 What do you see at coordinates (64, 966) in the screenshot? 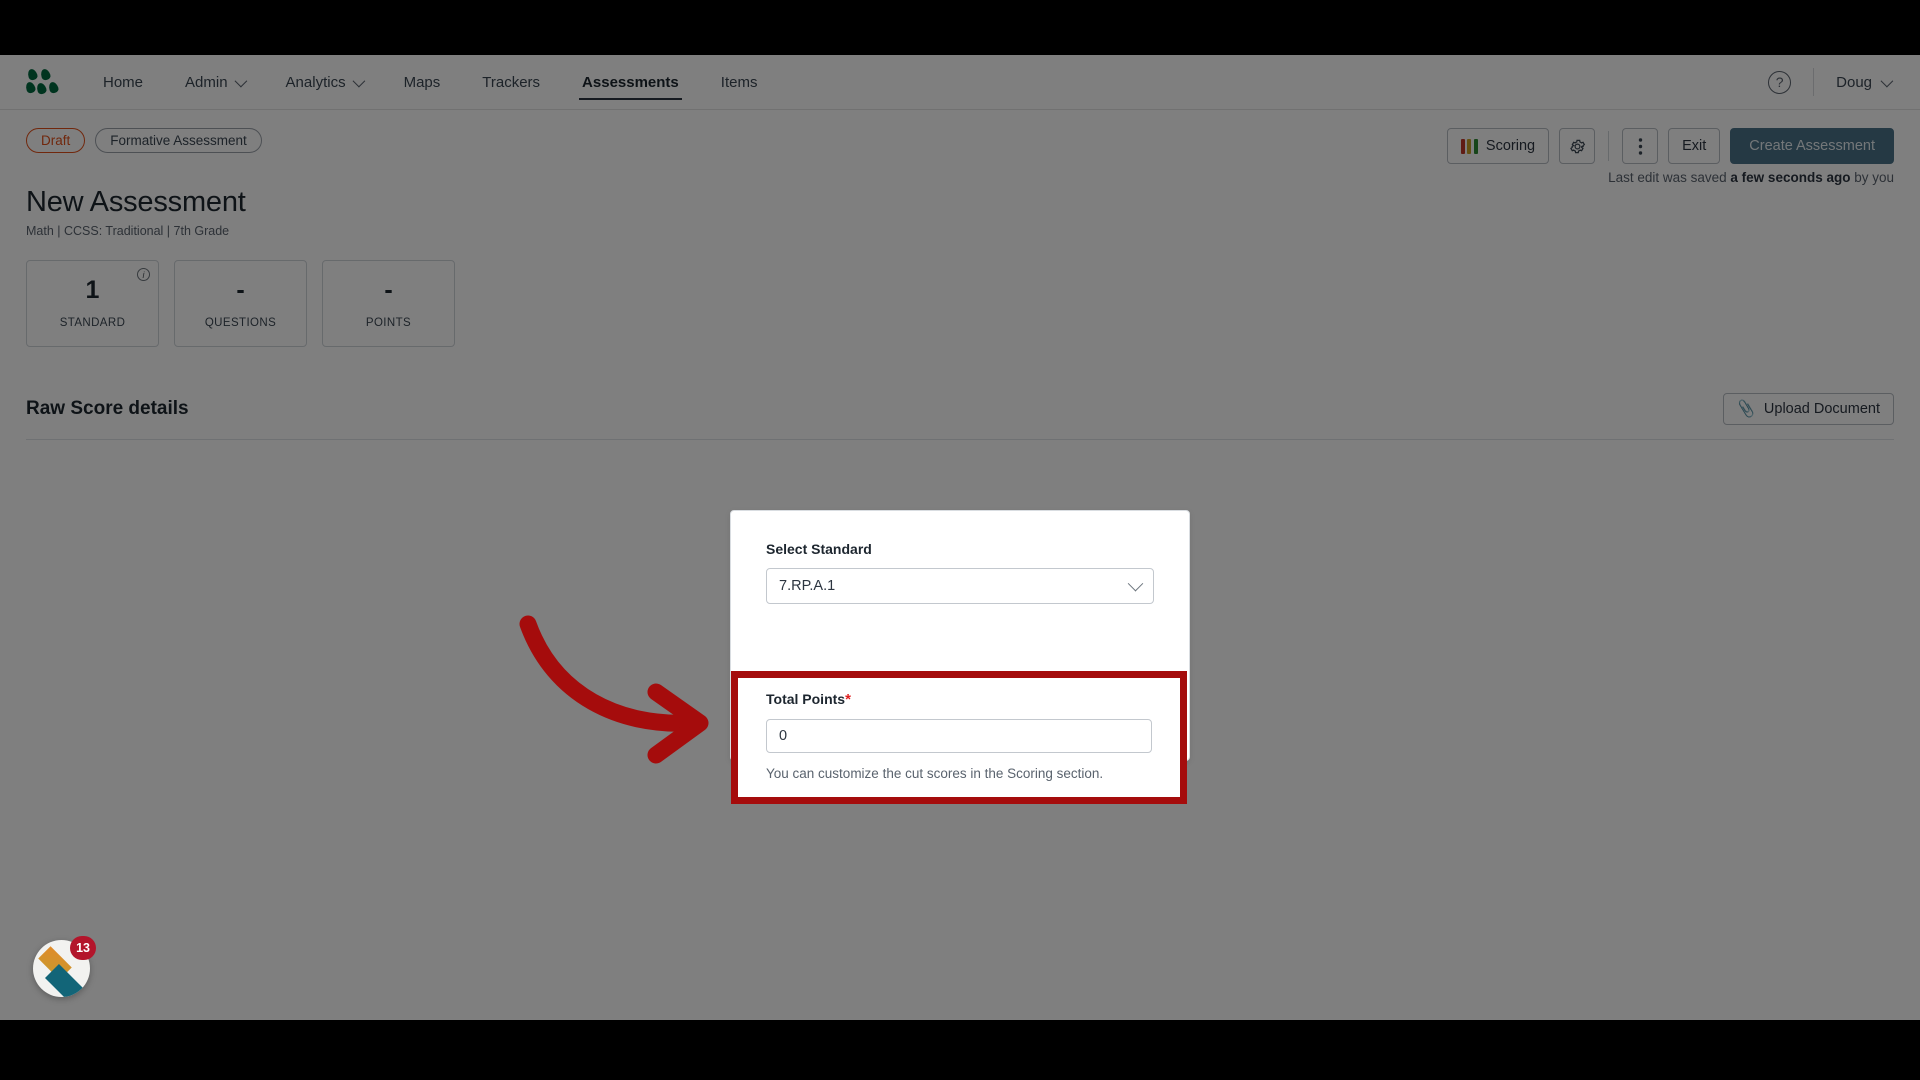
I see `notifications-widget: 13` at bounding box center [64, 966].